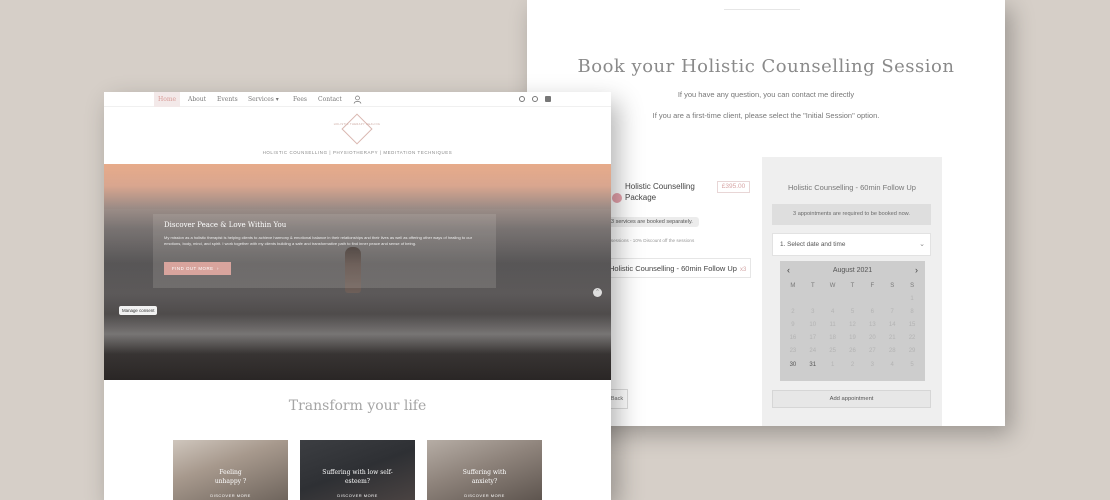 The width and height of the screenshot is (1110, 500). What do you see at coordinates (197, 99) in the screenshot?
I see `nav-about: About` at bounding box center [197, 99].